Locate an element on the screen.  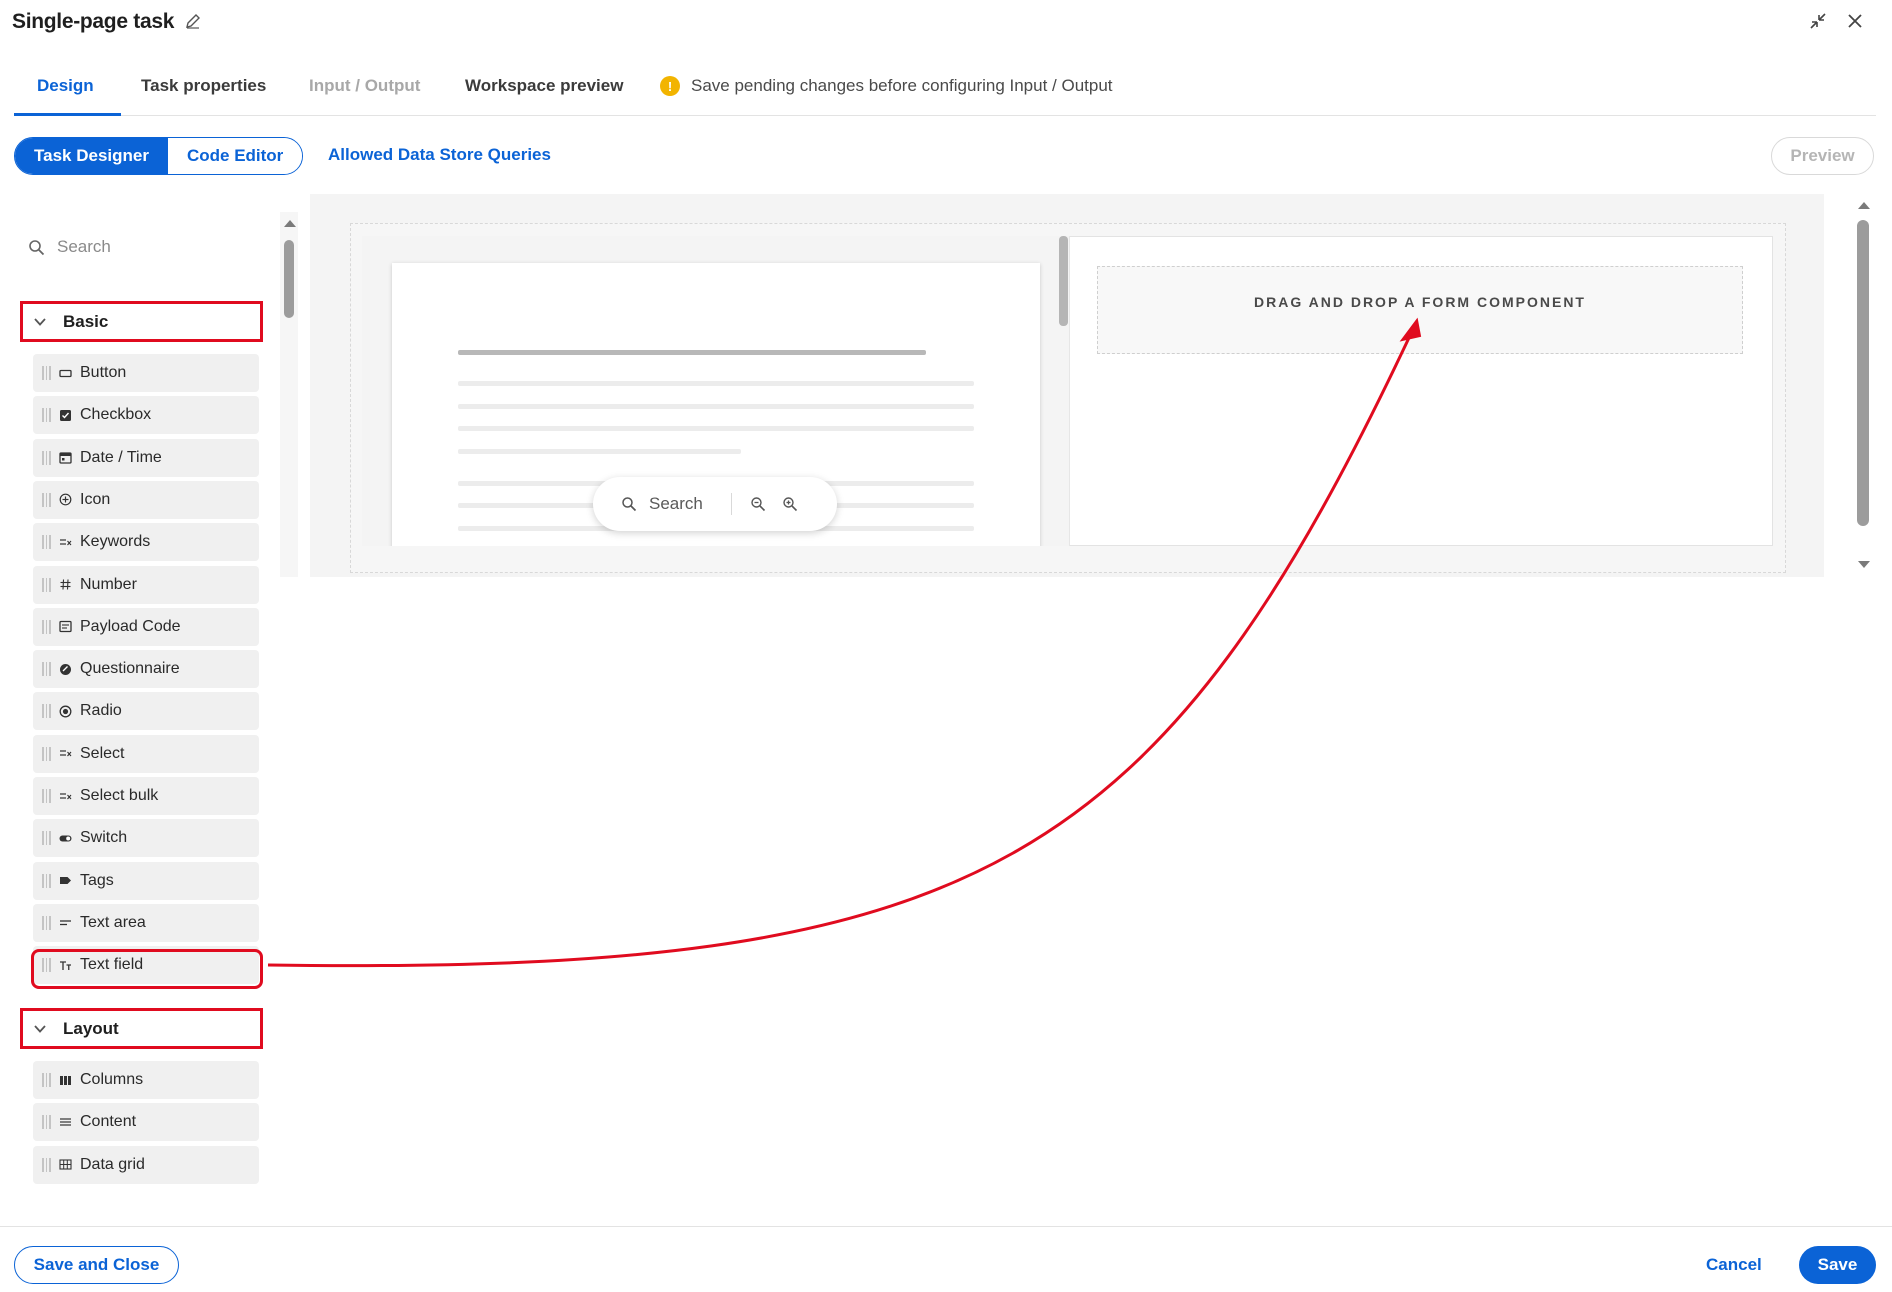
component-questionnaire: Questionnaire is located at coordinates (146, 669).